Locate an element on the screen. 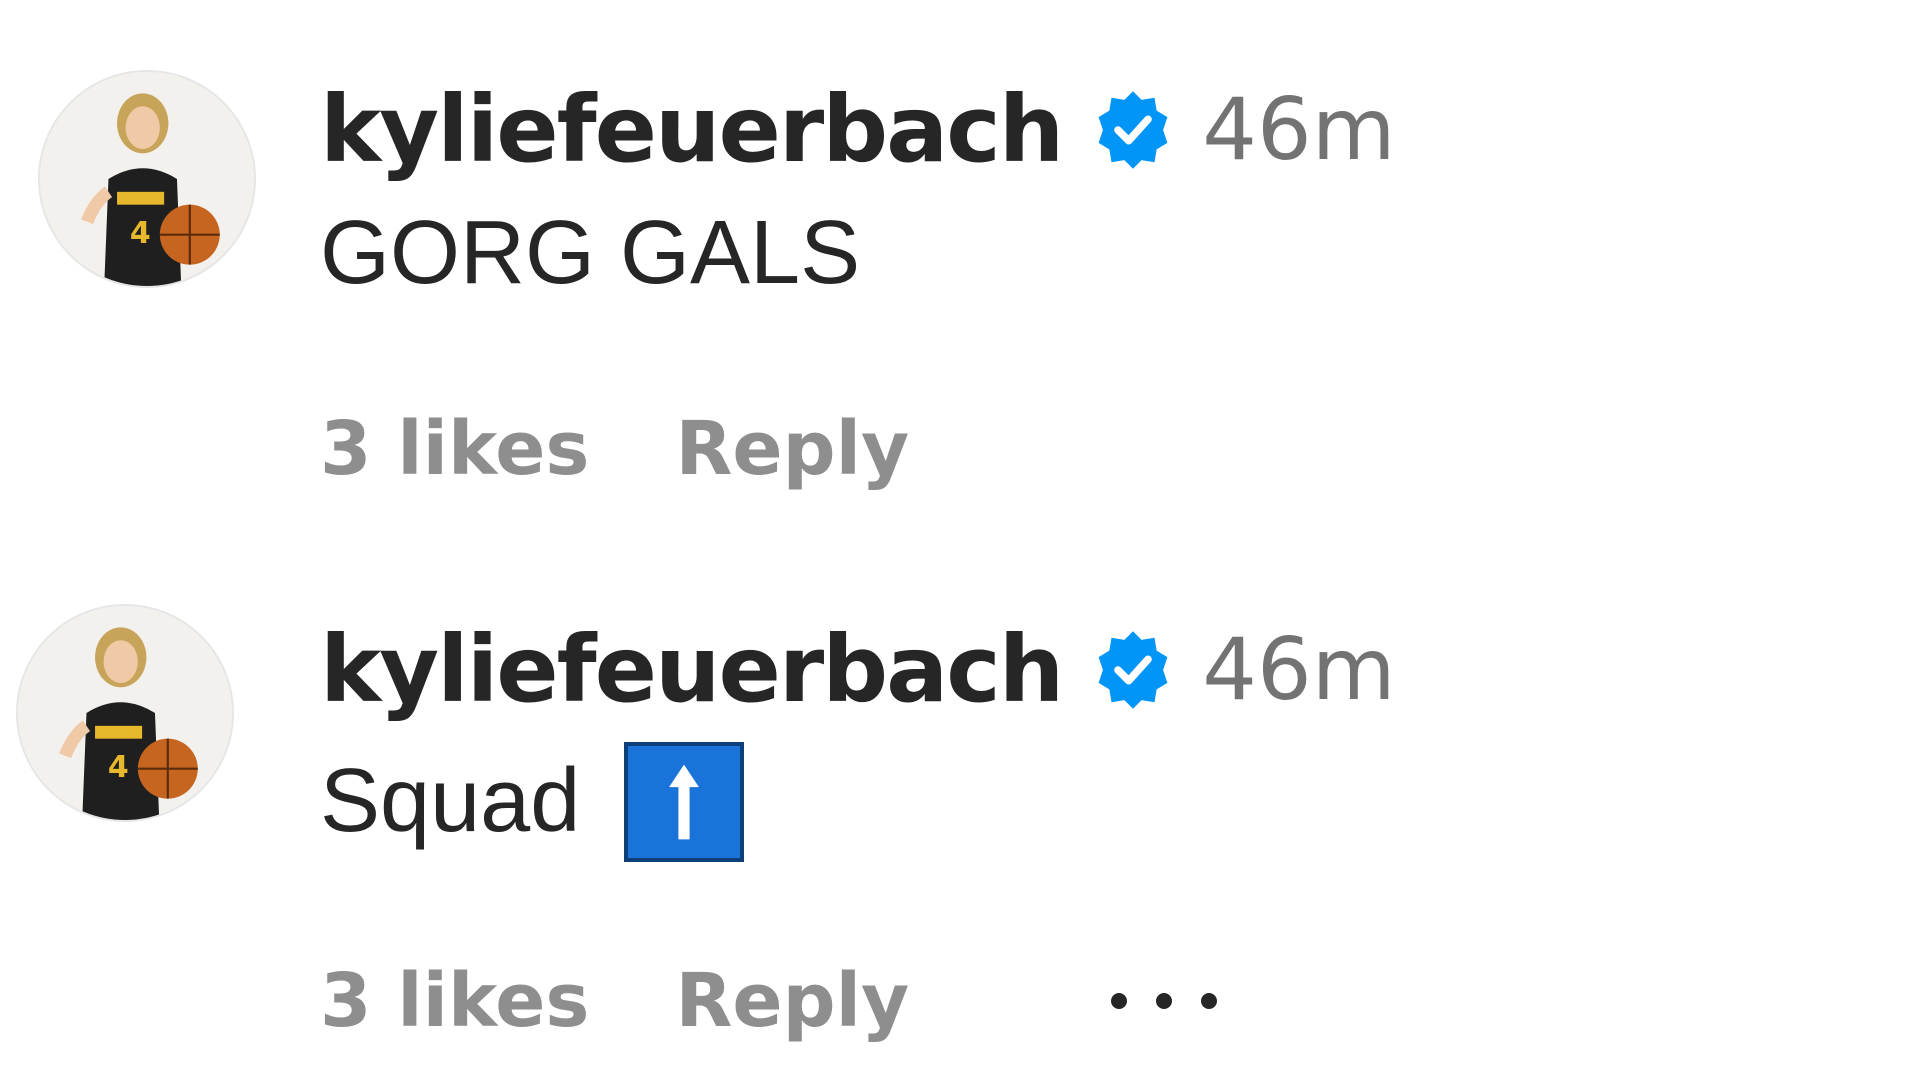 The height and width of the screenshot is (1080, 1920). up-arrow-emoji-icon is located at coordinates (684, 802).